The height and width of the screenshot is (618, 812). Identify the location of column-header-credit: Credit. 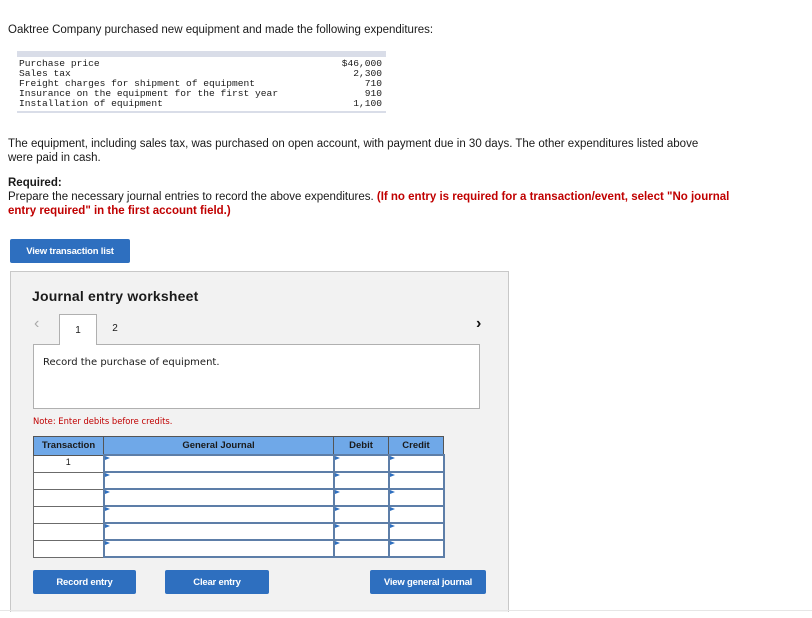
(416, 446).